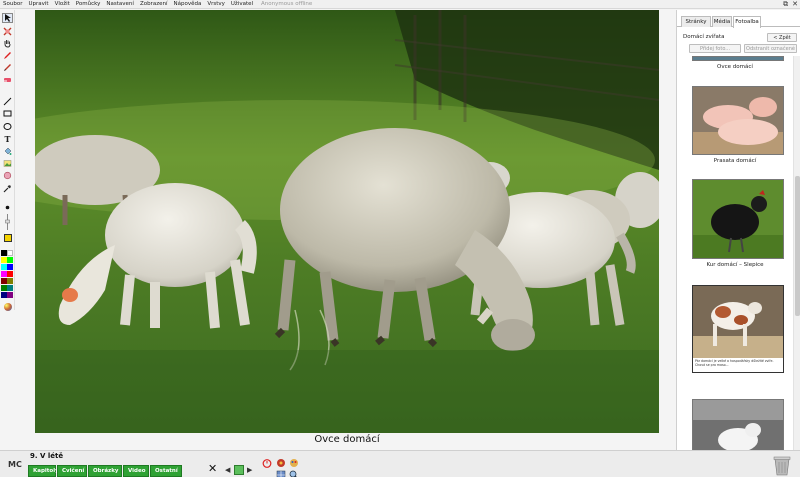  Describe the element at coordinates (7, 126) in the screenshot. I see `ellipse-icon` at that location.